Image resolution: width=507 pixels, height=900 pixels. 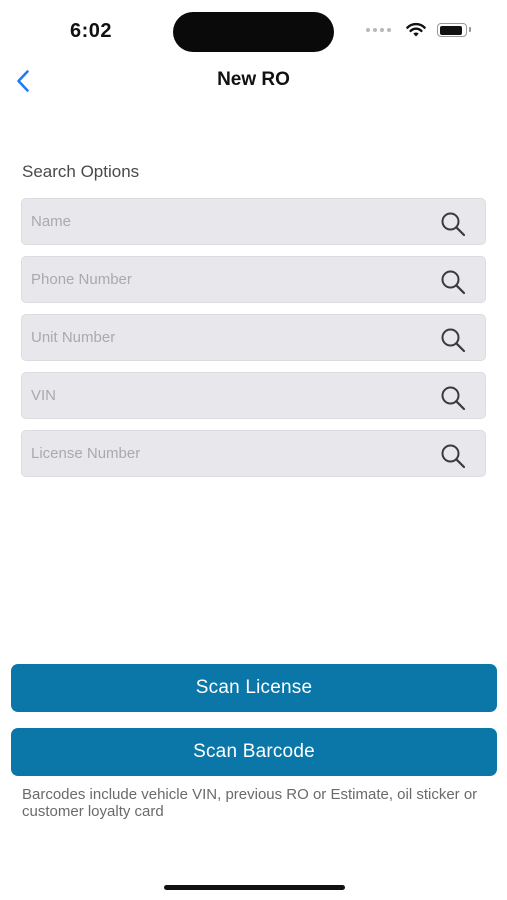 What do you see at coordinates (253, 32) in the screenshot?
I see `dynamic-island` at bounding box center [253, 32].